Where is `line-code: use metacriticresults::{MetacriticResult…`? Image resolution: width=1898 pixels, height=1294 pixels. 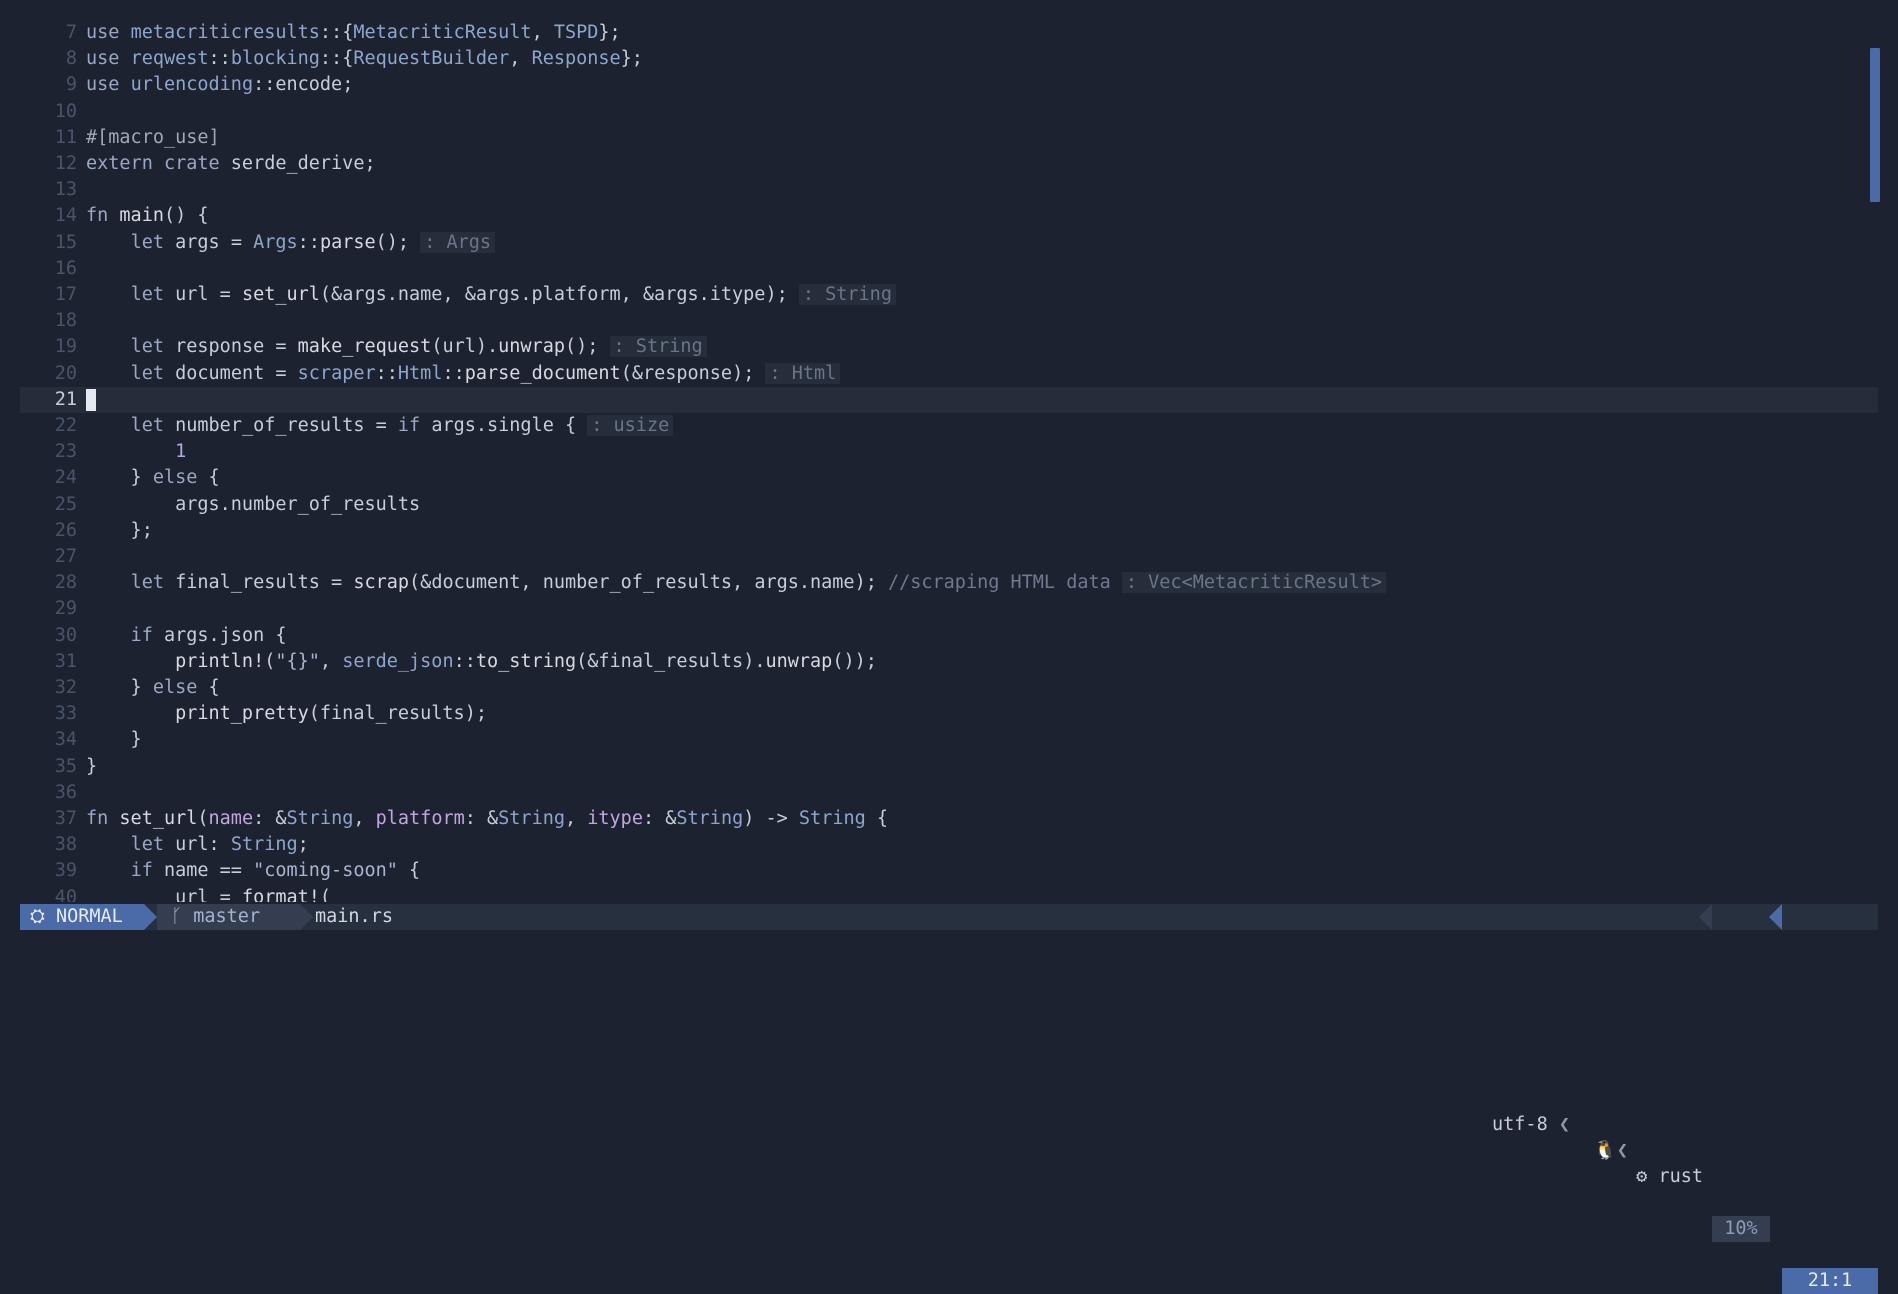 line-code: use metacriticresults::{MetacriticResult… is located at coordinates (353, 33).